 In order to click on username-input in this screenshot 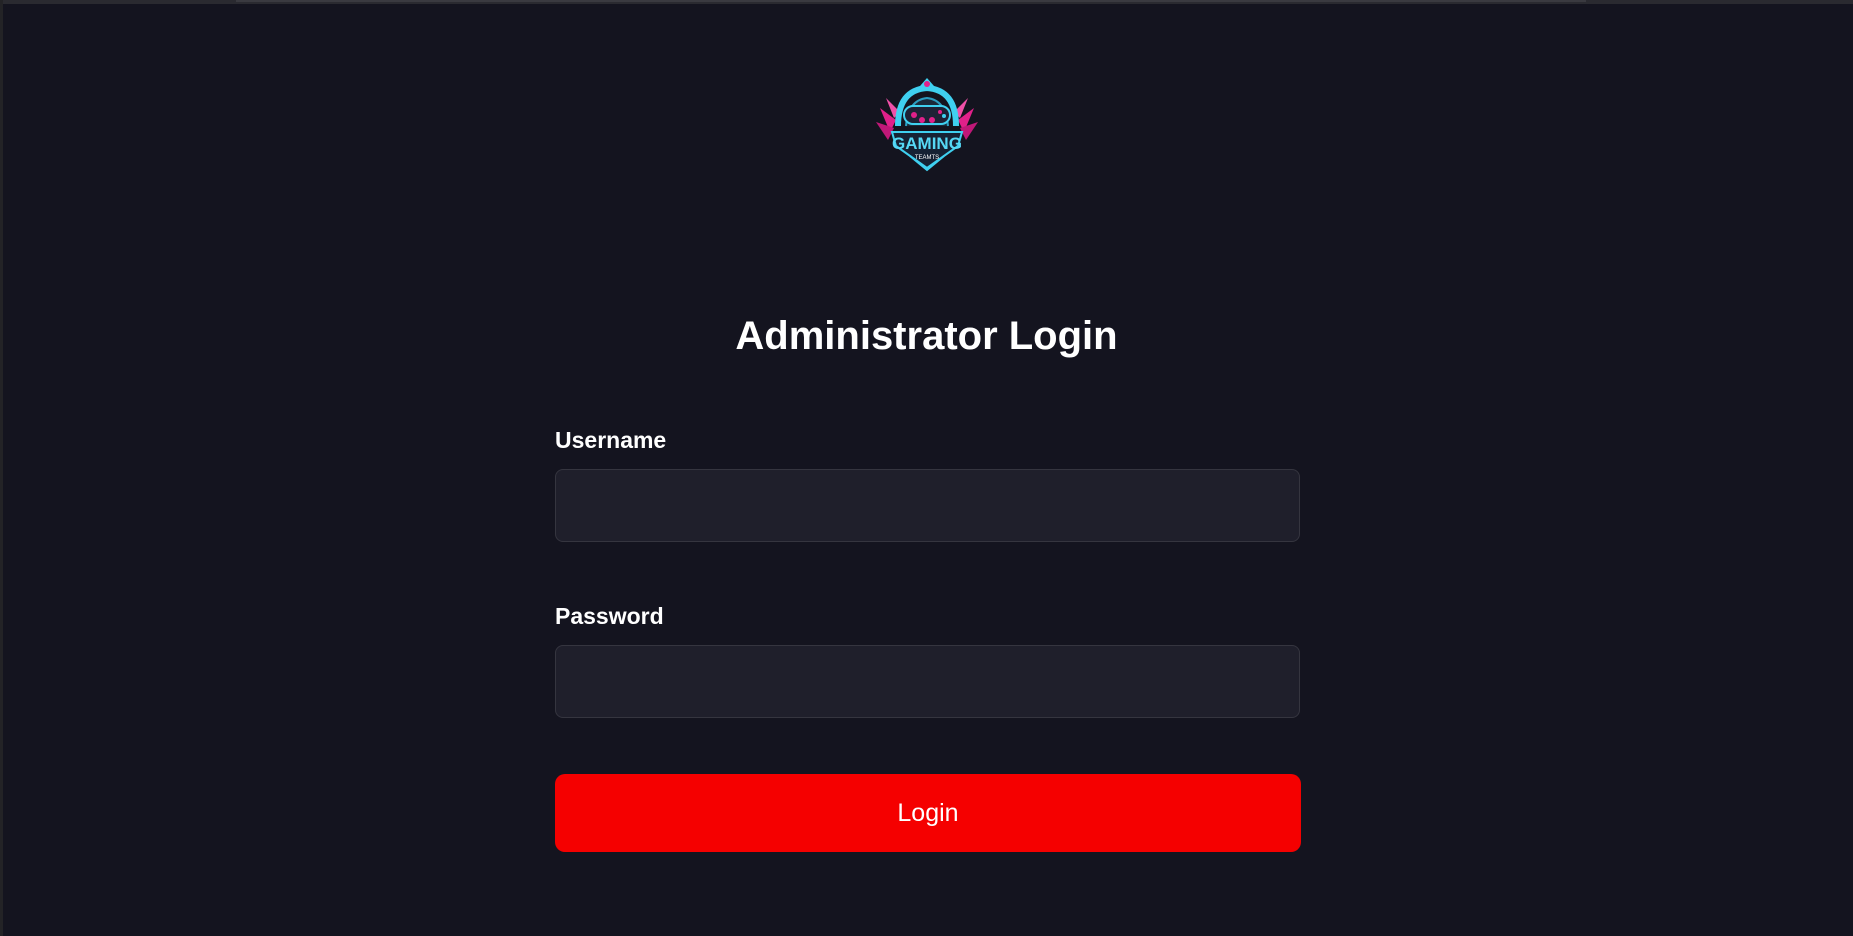, I will do `click(927, 505)`.